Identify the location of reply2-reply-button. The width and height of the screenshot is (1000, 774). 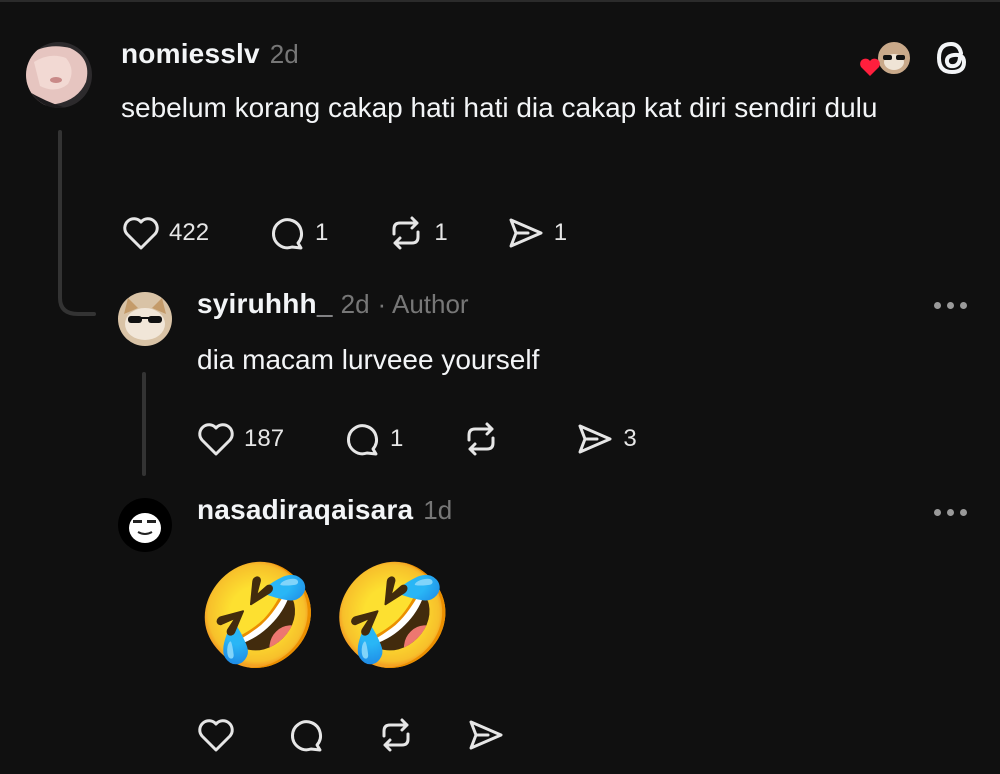
(306, 735).